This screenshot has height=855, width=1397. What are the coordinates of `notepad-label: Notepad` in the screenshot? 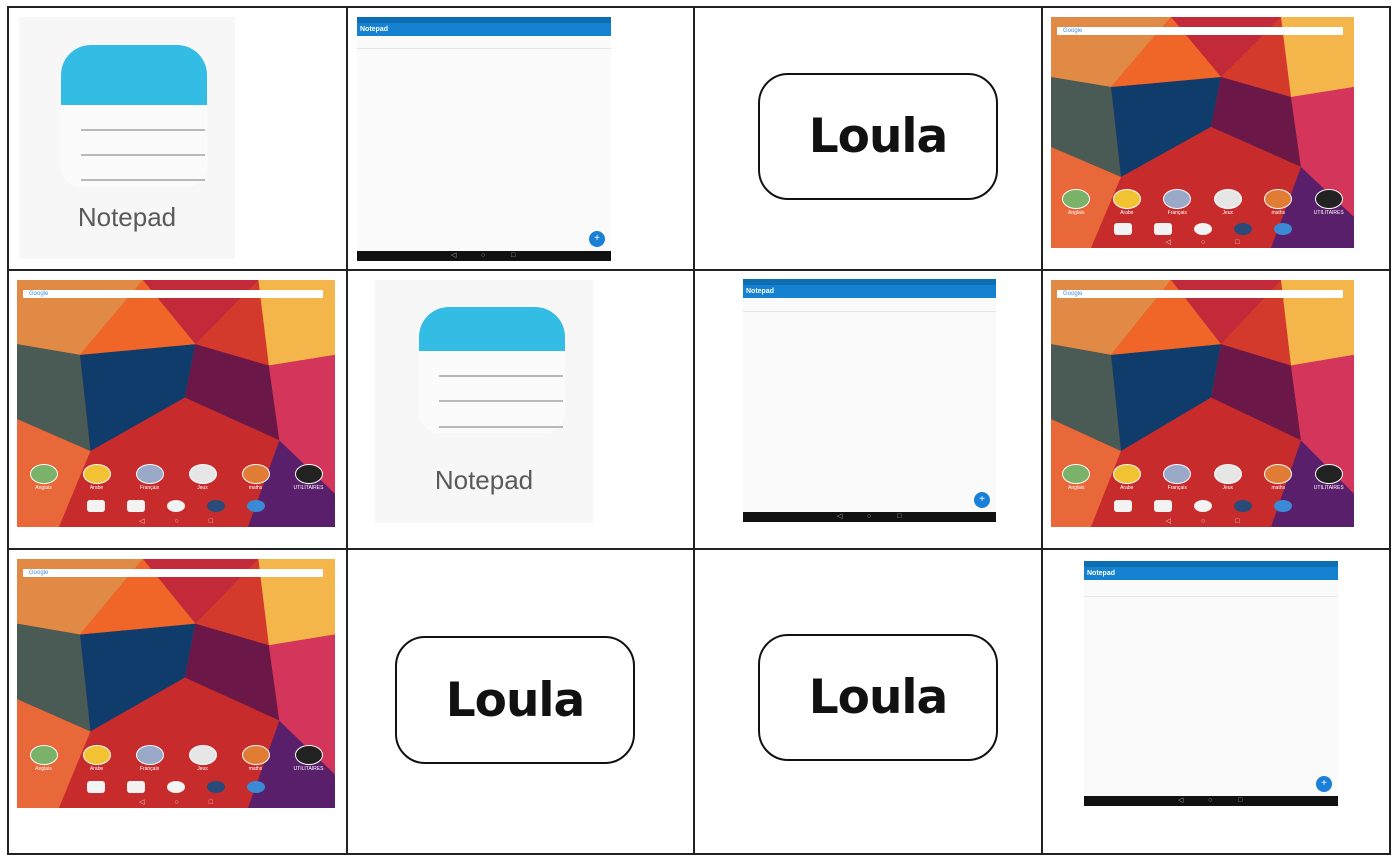 It's located at (127, 217).